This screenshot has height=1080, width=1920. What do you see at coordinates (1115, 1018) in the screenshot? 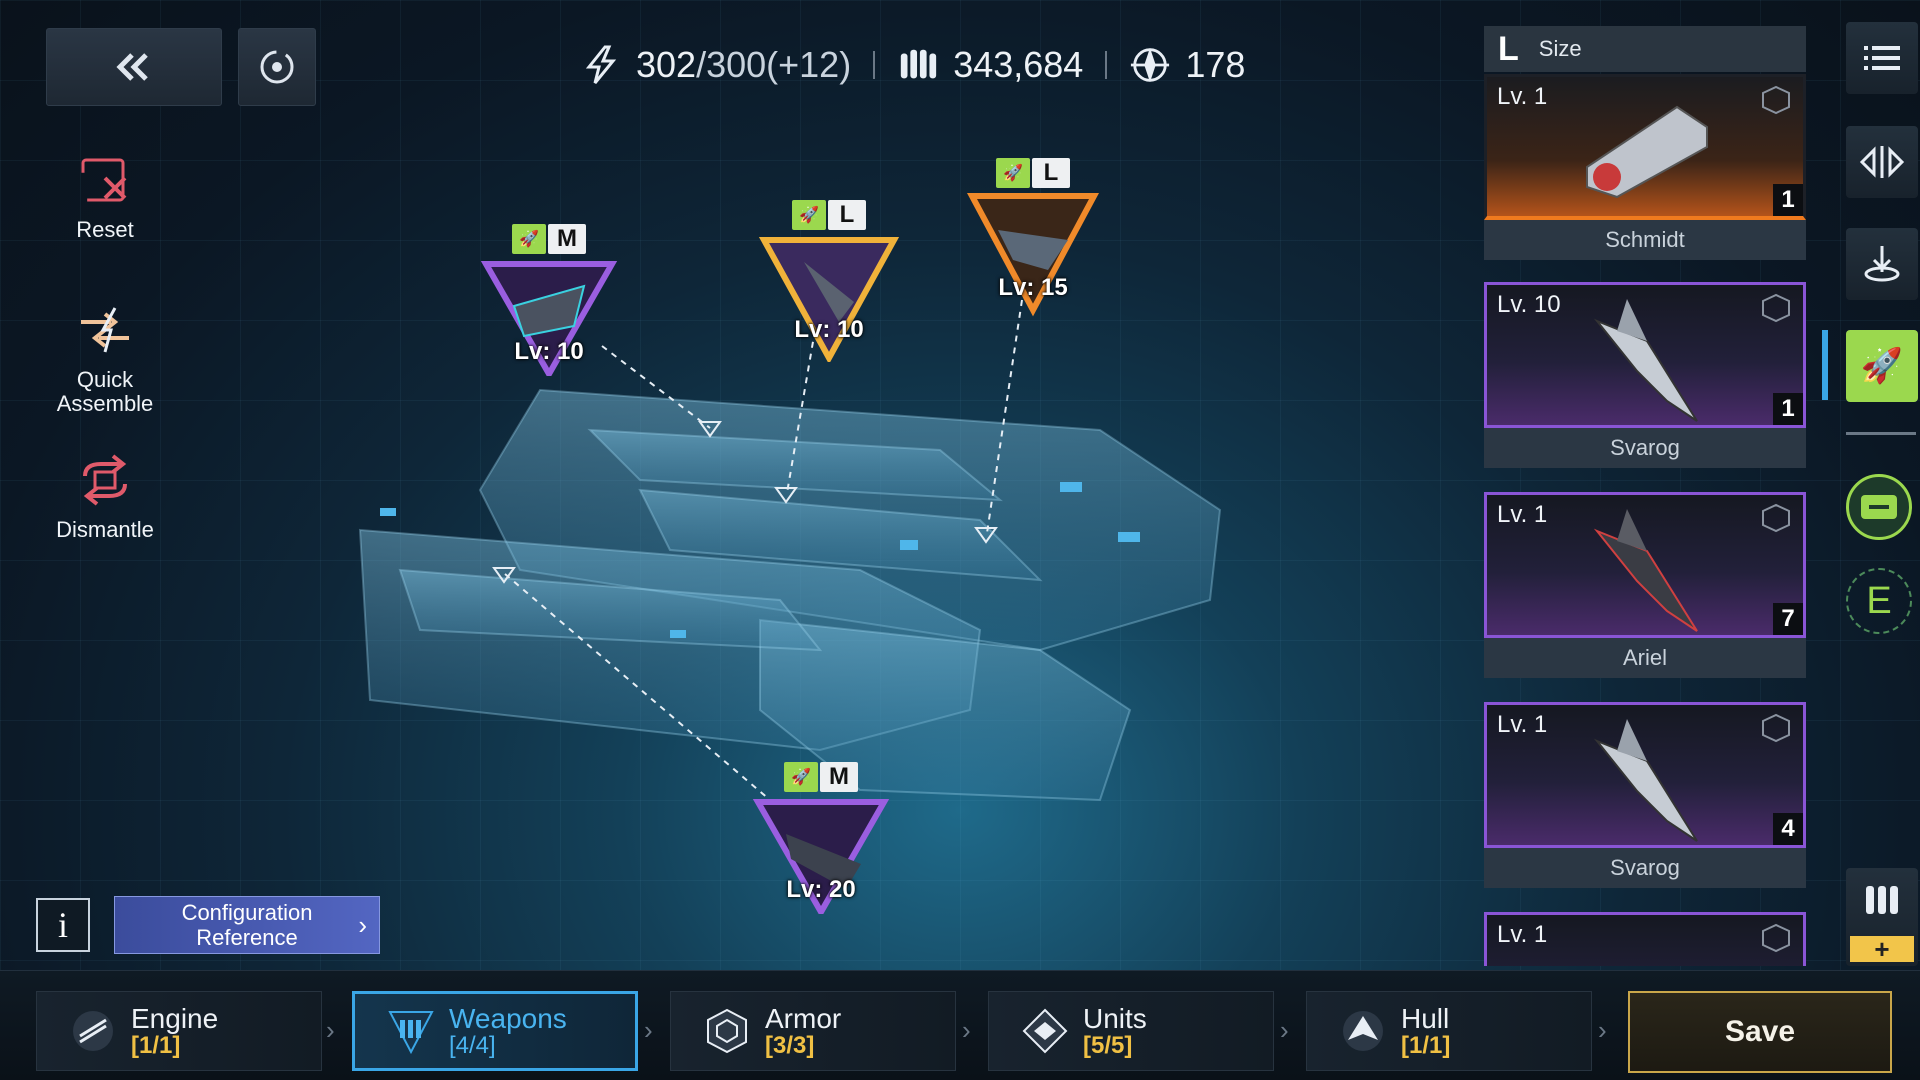
I see `tab-name: Units` at bounding box center [1115, 1018].